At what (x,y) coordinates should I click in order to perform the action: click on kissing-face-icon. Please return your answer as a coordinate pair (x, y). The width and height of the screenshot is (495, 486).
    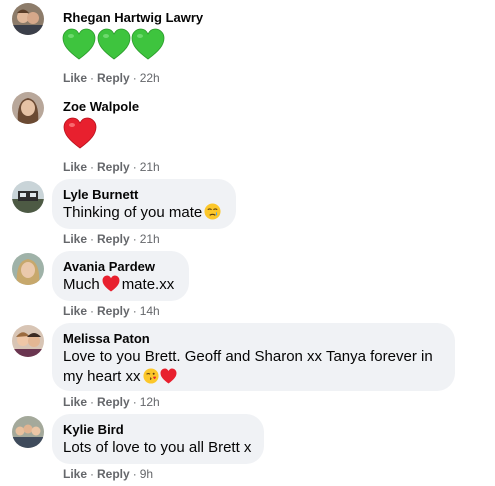
    Looking at the image, I should click on (150, 379).